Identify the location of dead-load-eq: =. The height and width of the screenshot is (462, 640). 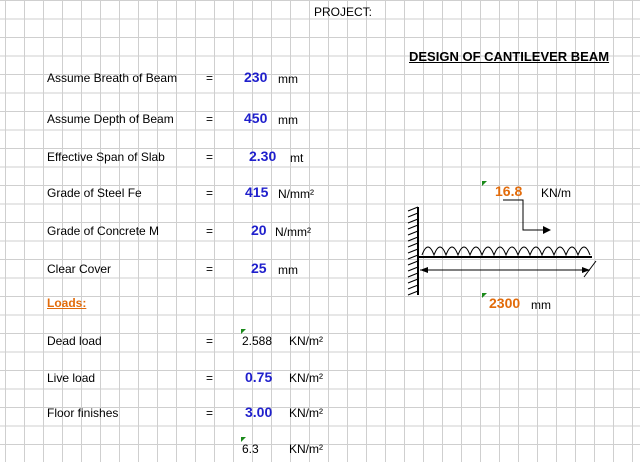
(210, 341).